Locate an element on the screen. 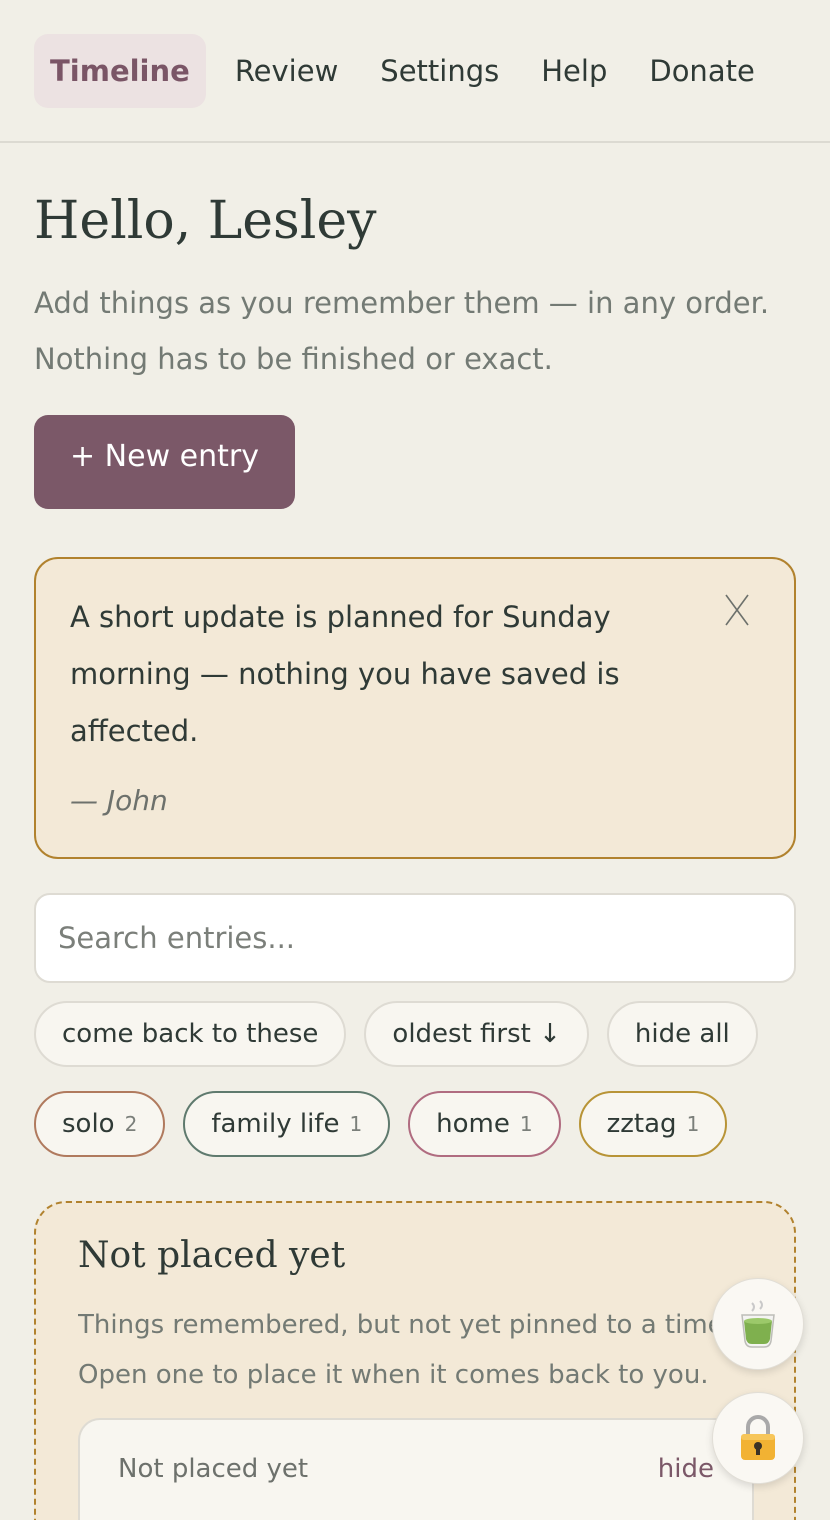  tag-home: home 1 is located at coordinates (484, 1124).